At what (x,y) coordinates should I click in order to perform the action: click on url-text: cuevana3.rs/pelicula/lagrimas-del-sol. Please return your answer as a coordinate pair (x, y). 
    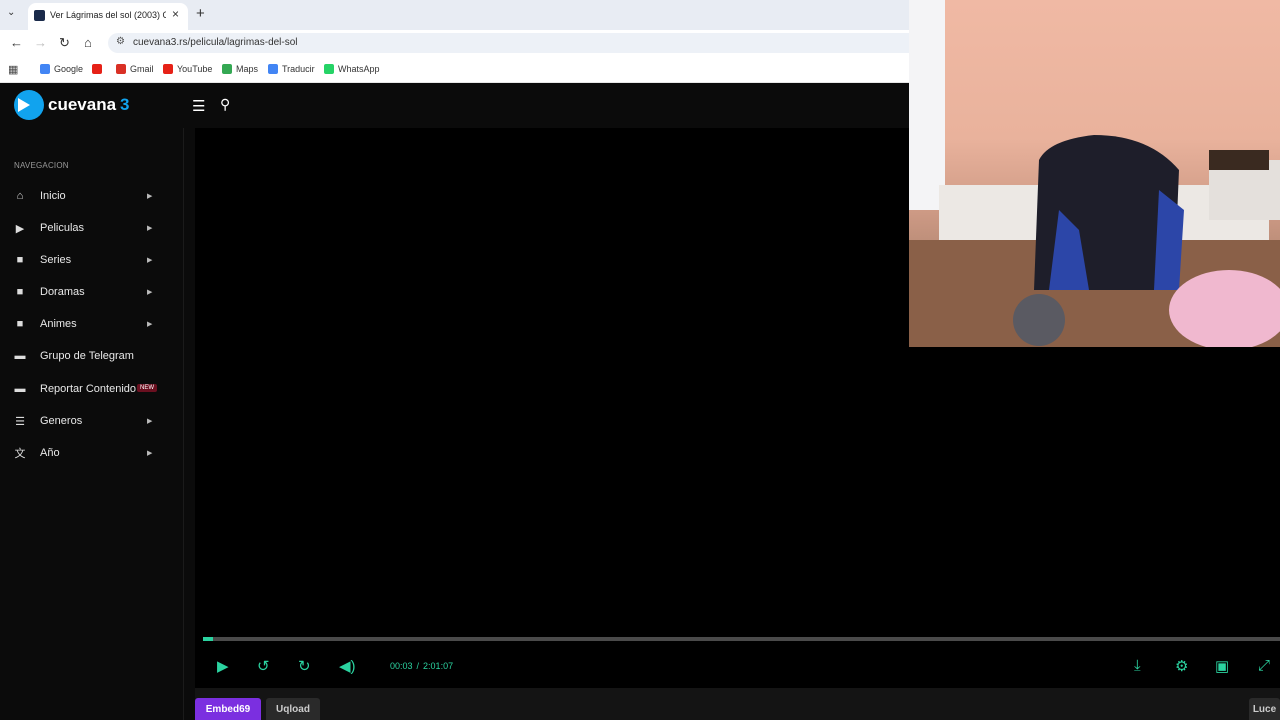
    Looking at the image, I should click on (215, 42).